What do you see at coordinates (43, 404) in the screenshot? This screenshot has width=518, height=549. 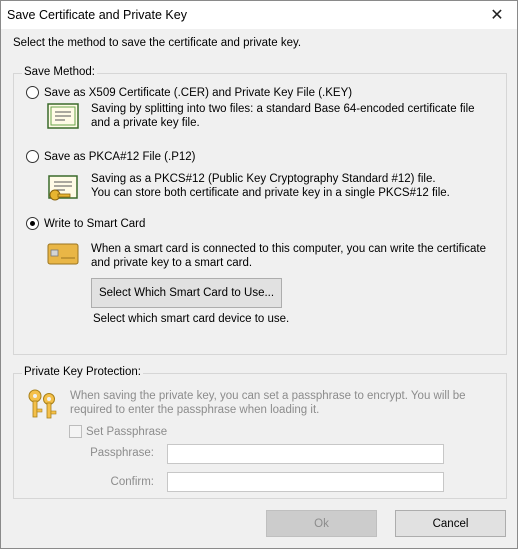 I see `keys-icon` at bounding box center [43, 404].